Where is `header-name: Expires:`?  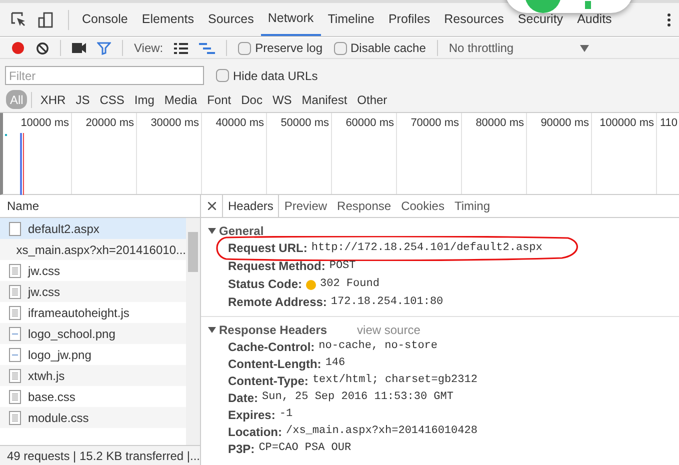 header-name: Expires: is located at coordinates (252, 415).